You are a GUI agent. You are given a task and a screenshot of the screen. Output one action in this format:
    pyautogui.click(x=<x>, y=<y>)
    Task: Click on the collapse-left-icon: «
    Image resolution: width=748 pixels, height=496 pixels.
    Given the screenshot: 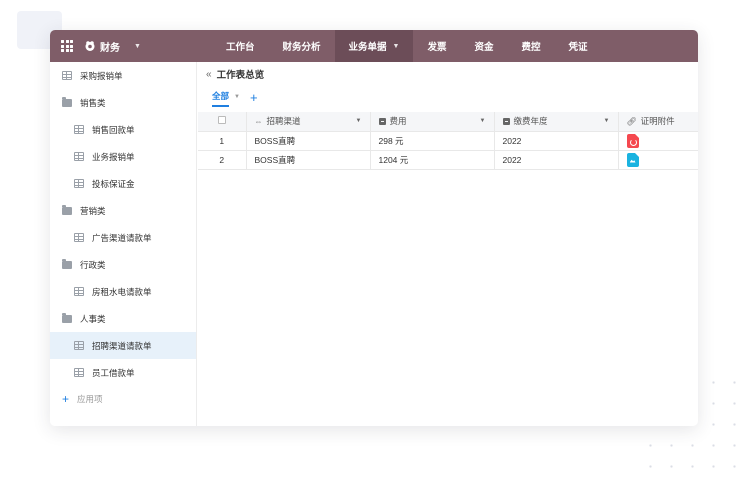 What is the action you would take?
    pyautogui.click(x=209, y=74)
    